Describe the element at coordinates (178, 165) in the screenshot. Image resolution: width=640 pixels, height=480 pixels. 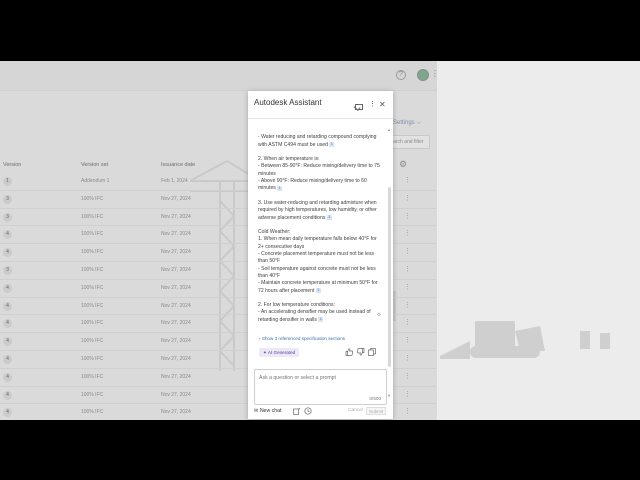
I see `column-header-issuance-date: Issuance date` at that location.